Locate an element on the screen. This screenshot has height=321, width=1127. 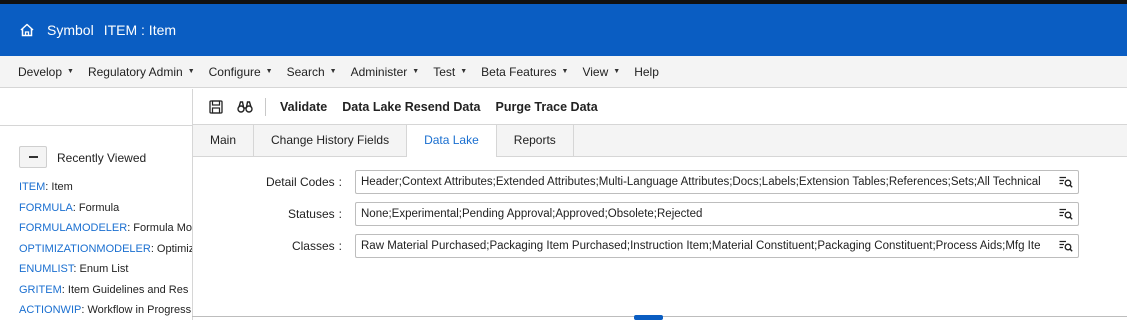
list-item: ACTIONWIP: Workflow in Progress is located at coordinates (105, 310).